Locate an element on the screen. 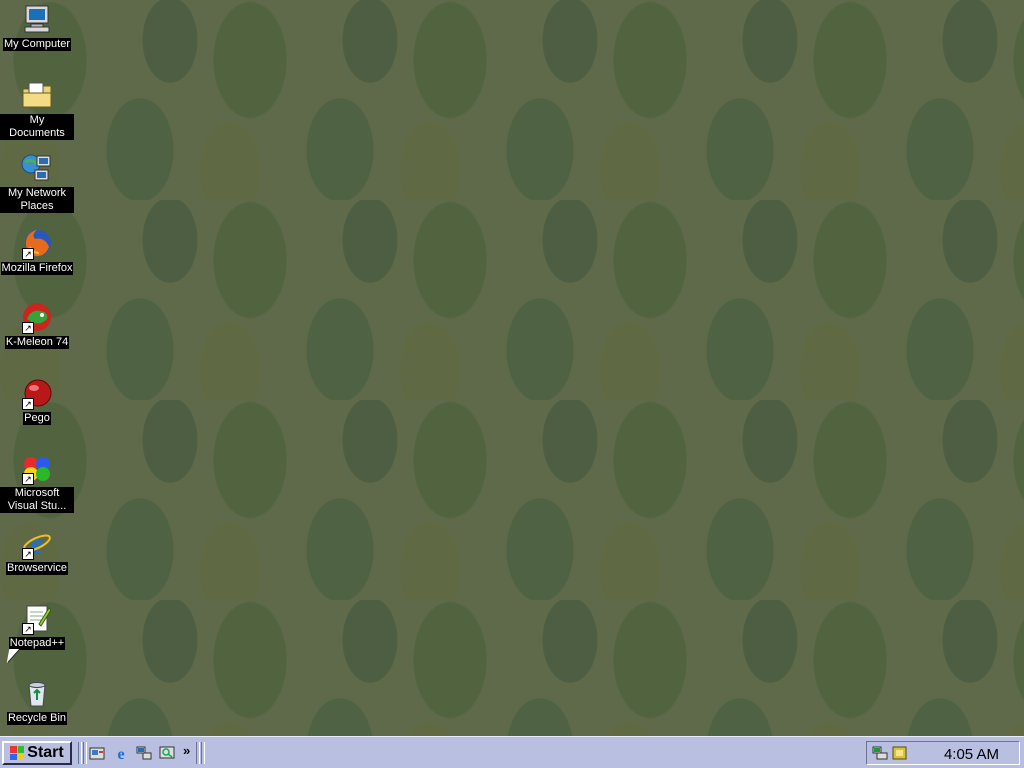 Image resolution: width=1024 pixels, height=768 pixels. svg-text: e is located at coordinates (120, 753).